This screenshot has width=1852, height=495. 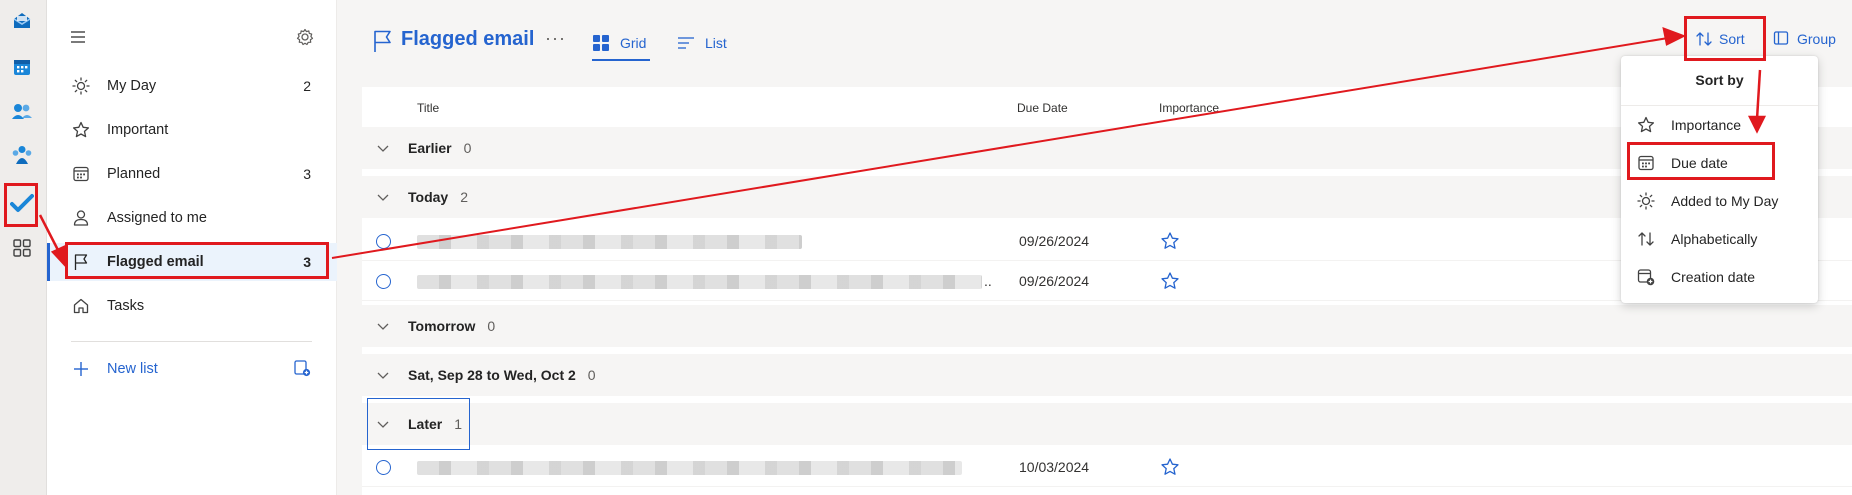 I want to click on person-icon, so click(x=81, y=218).